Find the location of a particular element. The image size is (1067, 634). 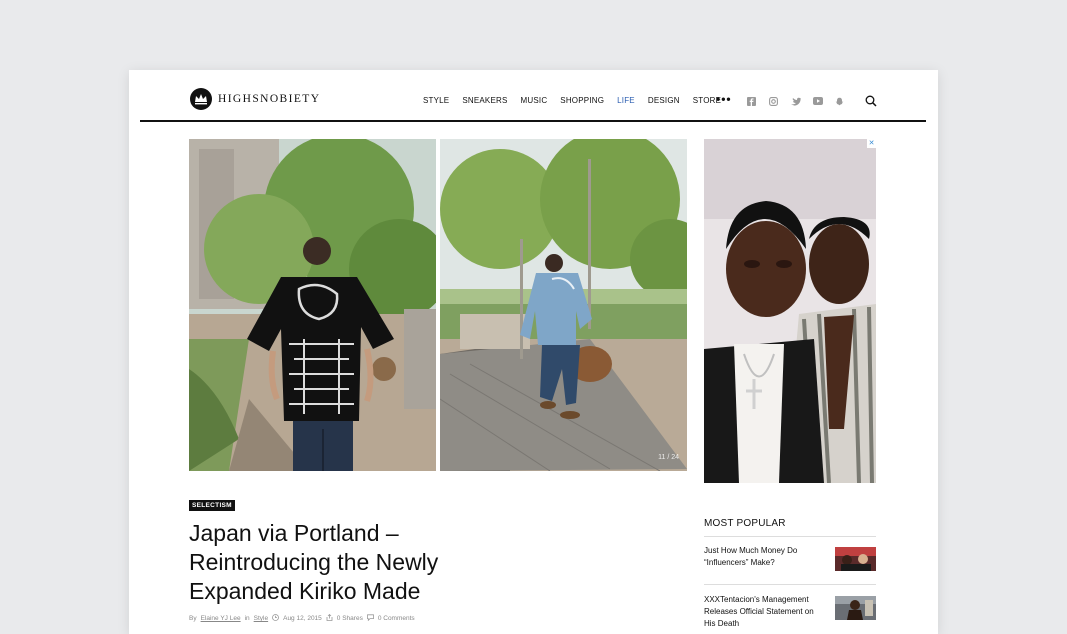

nav-item-music: MUSIC is located at coordinates (534, 100).